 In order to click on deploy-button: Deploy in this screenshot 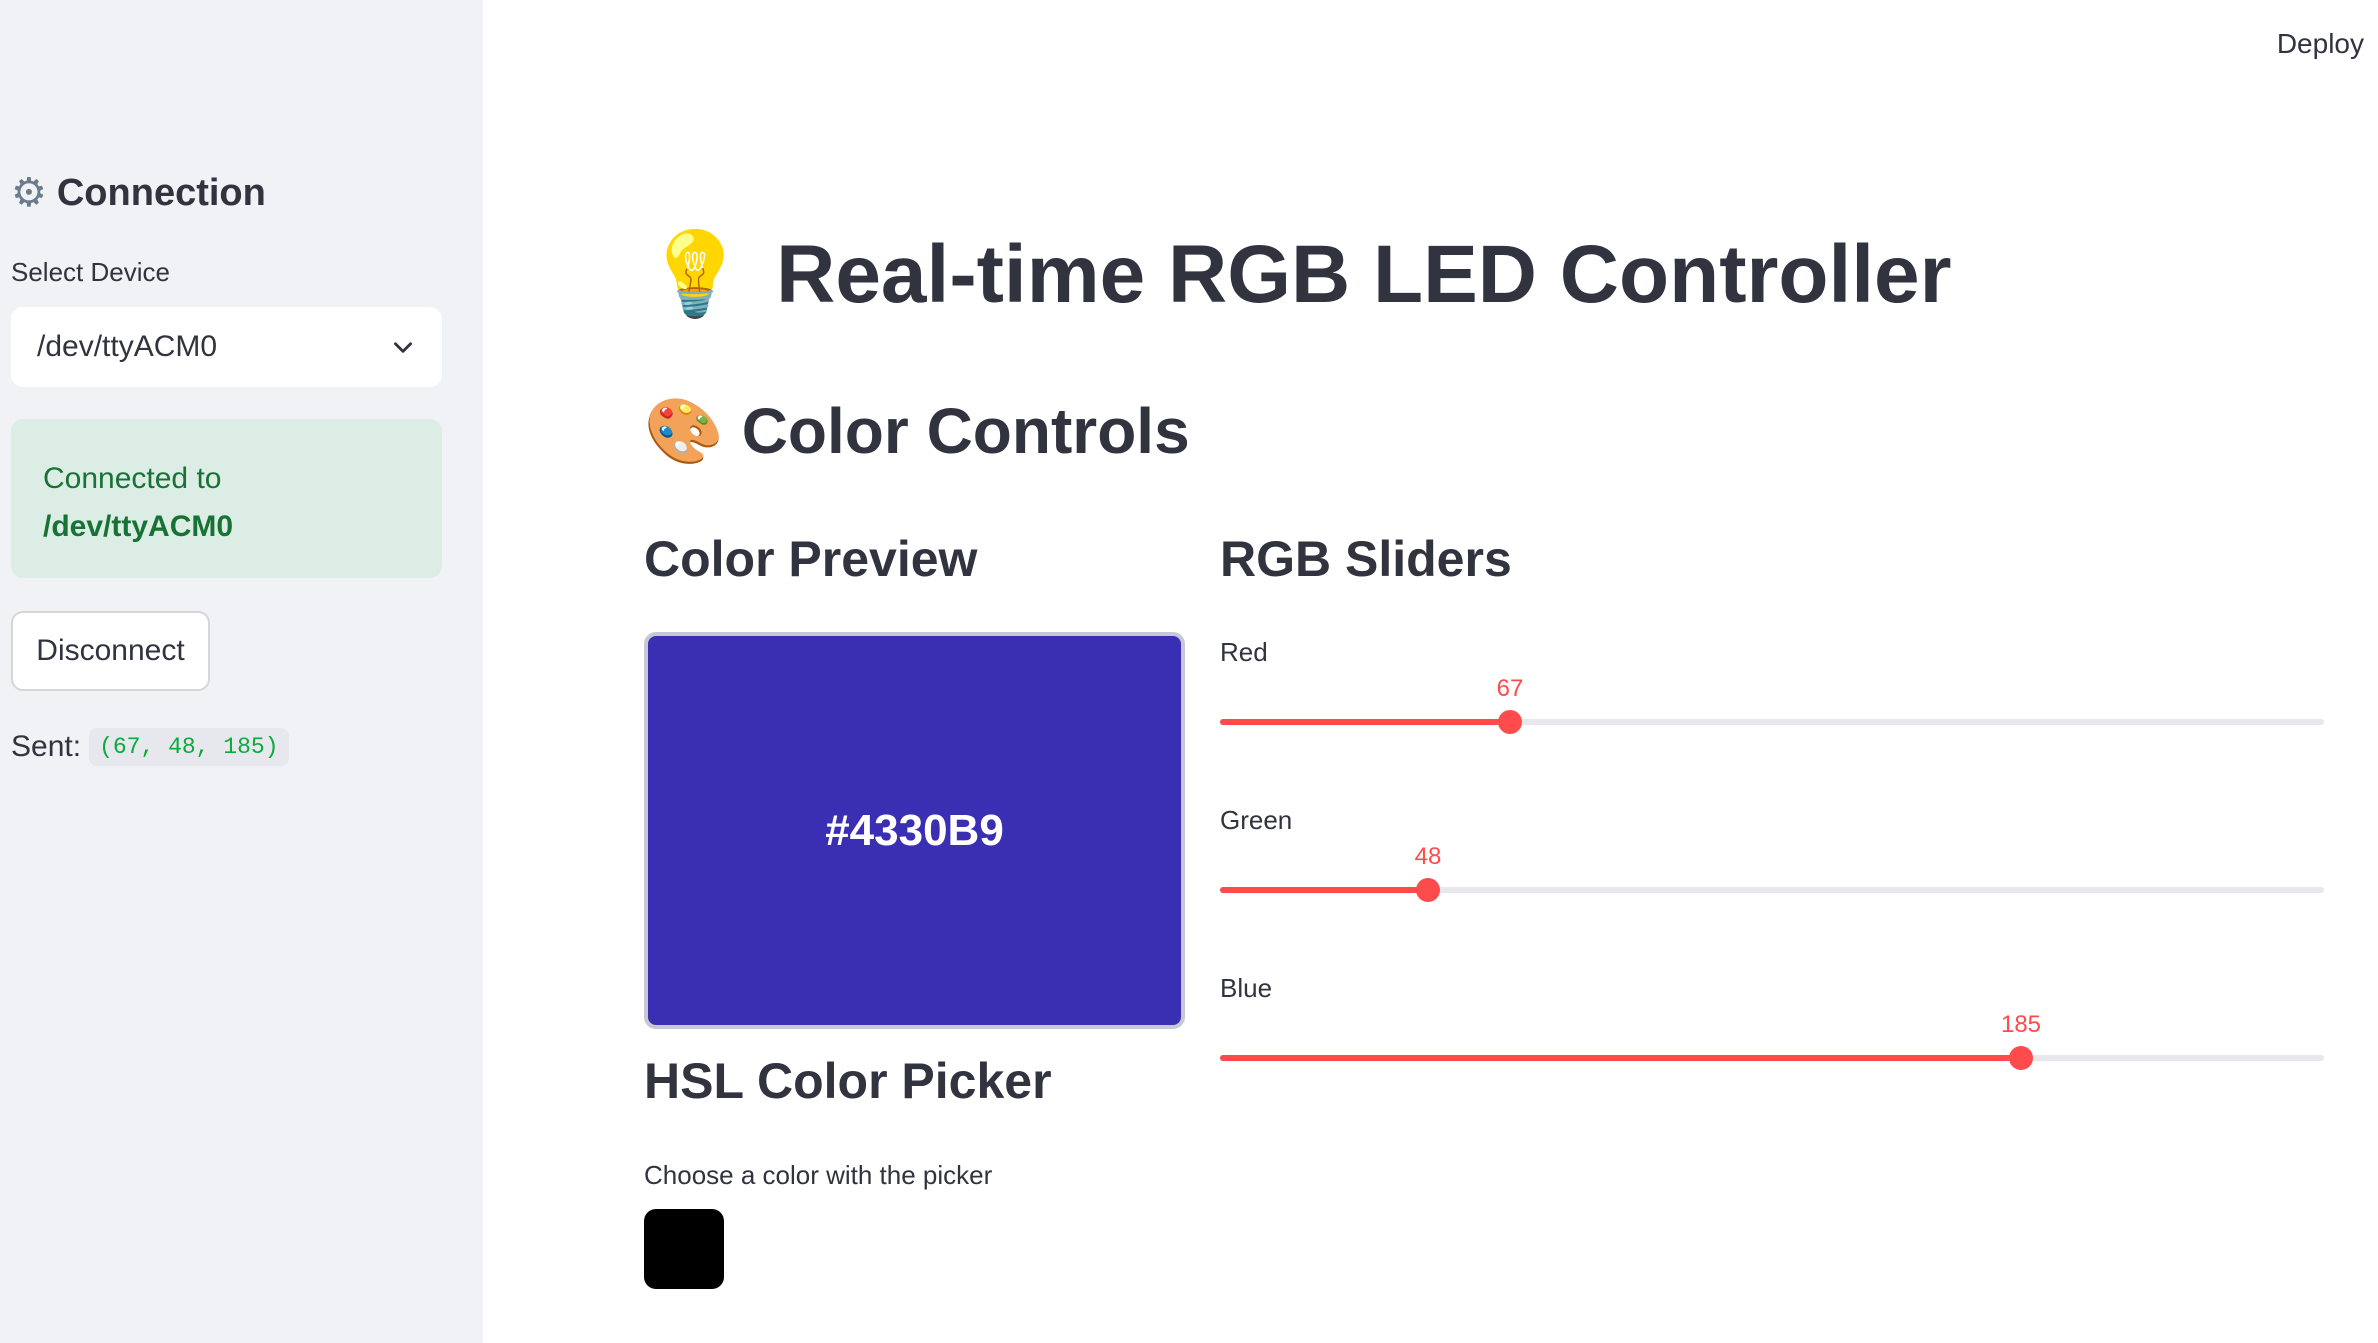, I will do `click(2320, 44)`.